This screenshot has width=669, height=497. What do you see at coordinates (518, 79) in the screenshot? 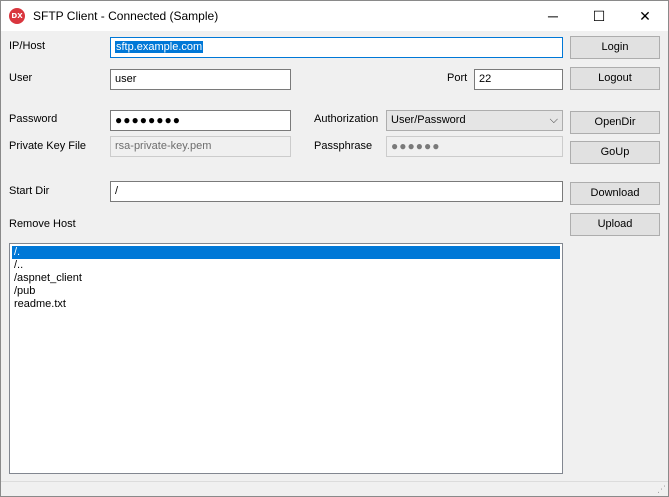
I see `port-input: 22` at bounding box center [518, 79].